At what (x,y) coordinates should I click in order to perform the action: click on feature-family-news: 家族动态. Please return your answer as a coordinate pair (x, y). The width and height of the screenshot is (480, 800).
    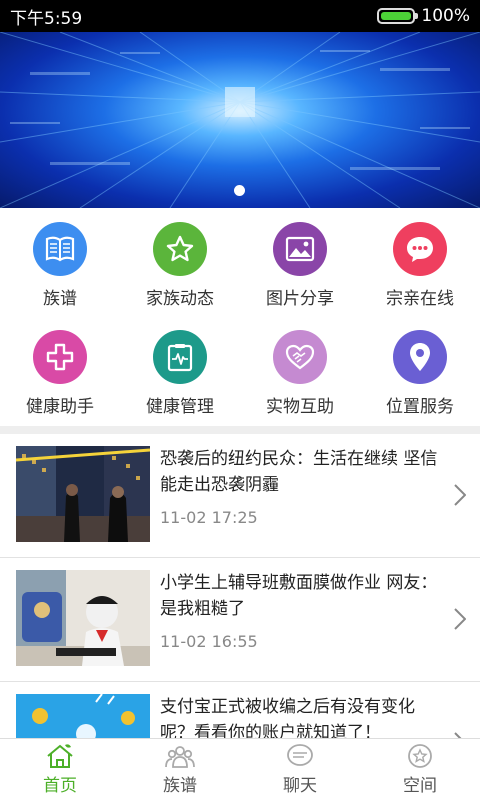
    Looking at the image, I should click on (180, 276).